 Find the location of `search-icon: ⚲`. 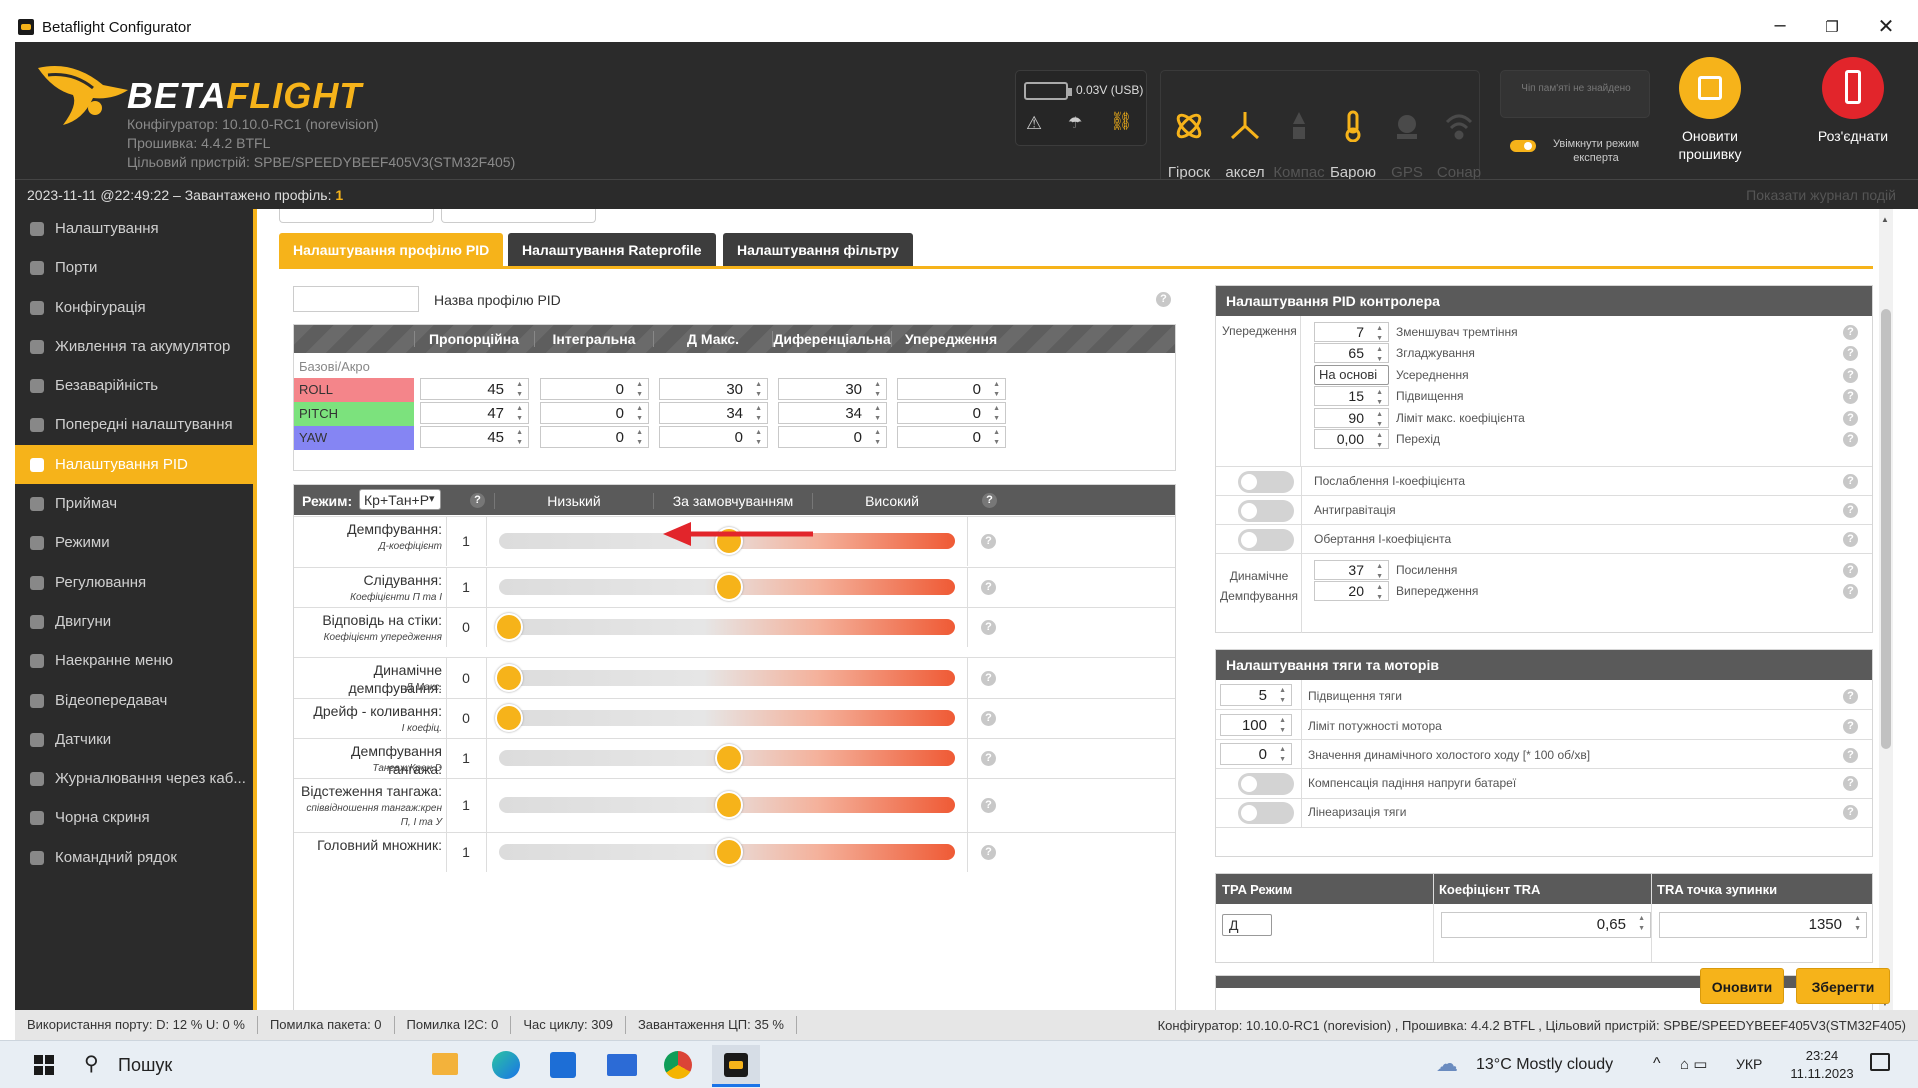

search-icon: ⚲ is located at coordinates (91, 1063).